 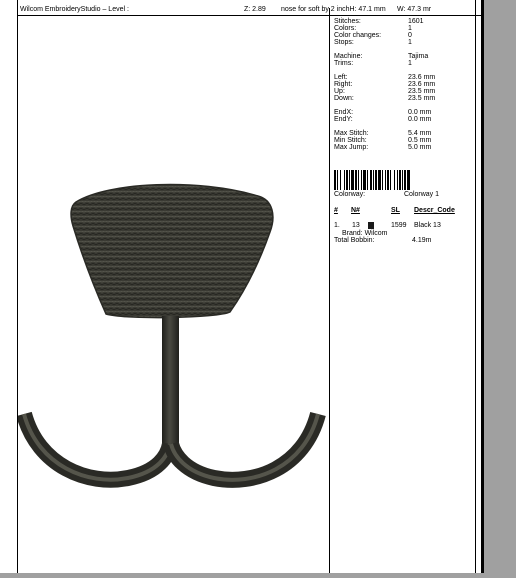 I want to click on col-sl: SL, so click(x=395, y=210).